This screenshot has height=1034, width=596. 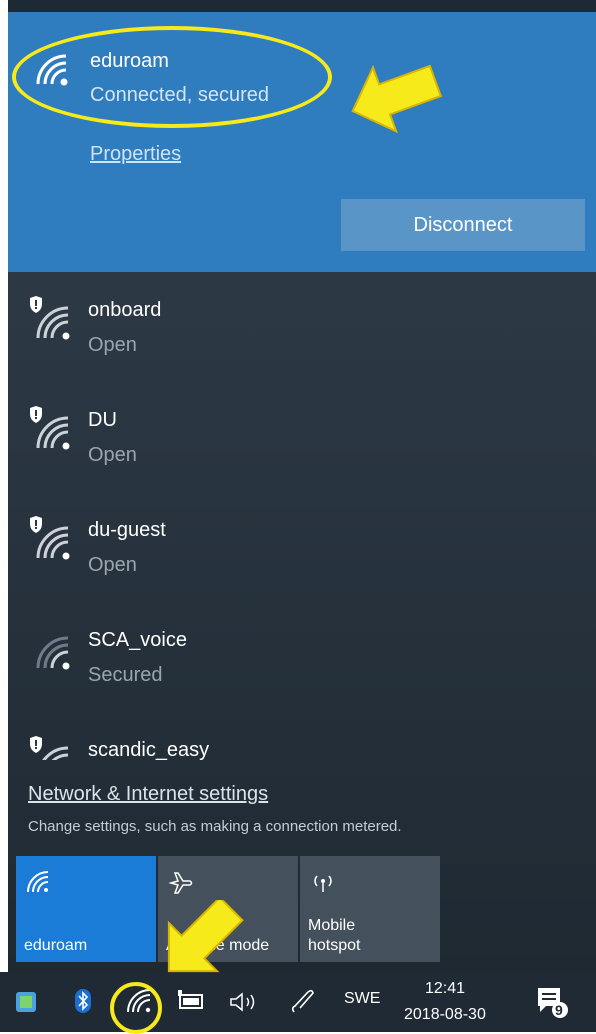 What do you see at coordinates (125, 310) in the screenshot?
I see `network-name: onboard` at bounding box center [125, 310].